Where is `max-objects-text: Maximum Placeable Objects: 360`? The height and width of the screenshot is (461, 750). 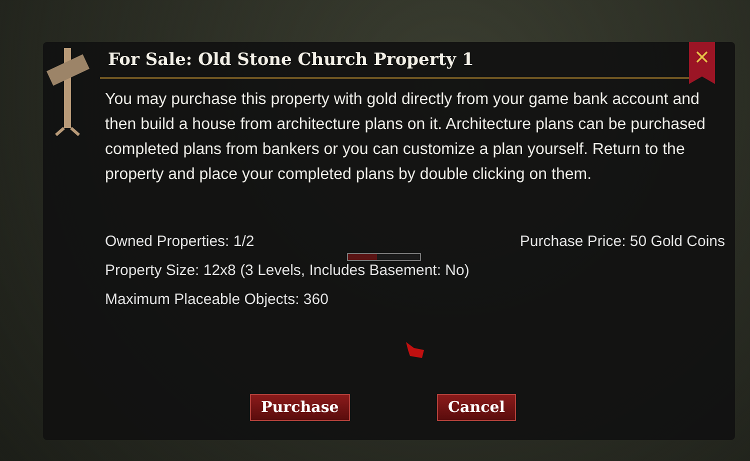
max-objects-text: Maximum Placeable Objects: 360 is located at coordinates (217, 300).